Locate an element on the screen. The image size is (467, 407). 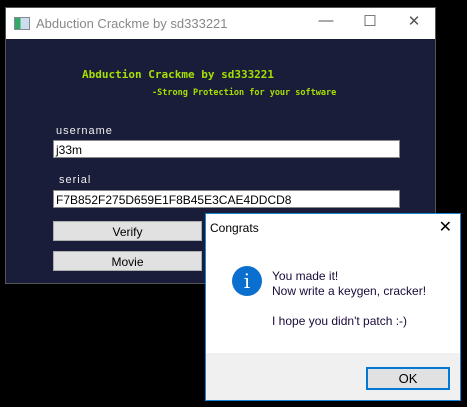
serial-label: serial is located at coordinates (75, 180).